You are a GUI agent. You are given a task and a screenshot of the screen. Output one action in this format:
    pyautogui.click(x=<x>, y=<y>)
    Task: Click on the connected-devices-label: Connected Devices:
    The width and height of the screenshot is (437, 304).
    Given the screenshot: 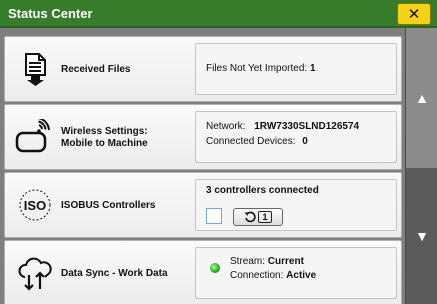 What is the action you would take?
    pyautogui.click(x=251, y=141)
    